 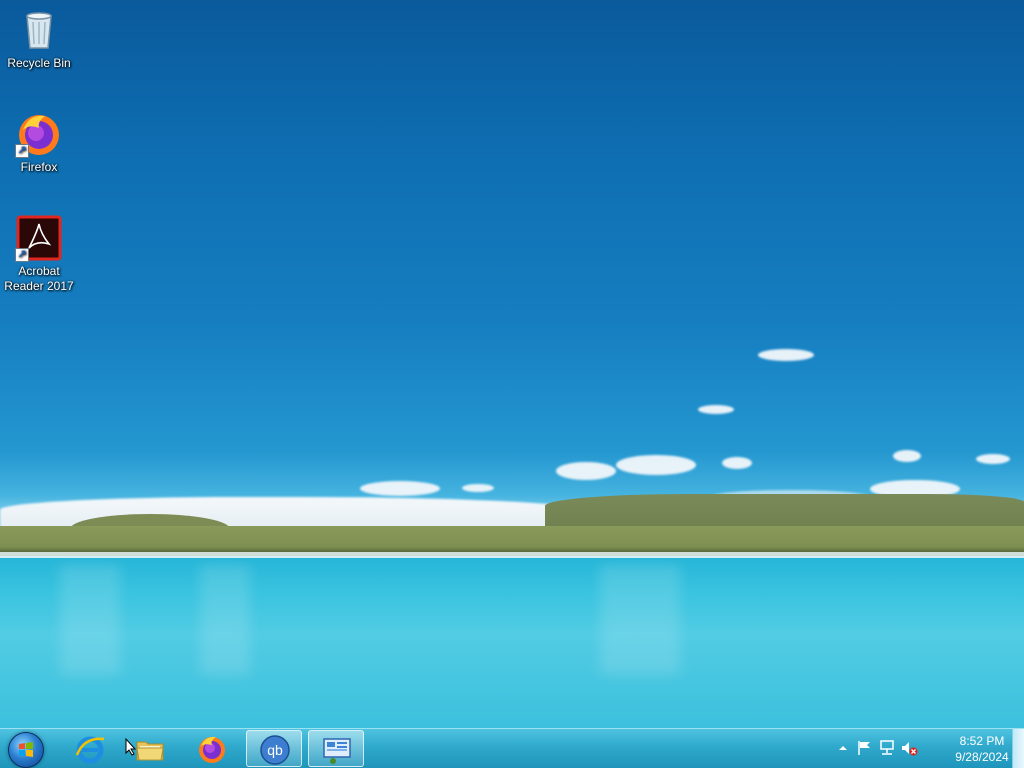 I want to click on clock-time: 8:52 PM, so click(x=982, y=741).